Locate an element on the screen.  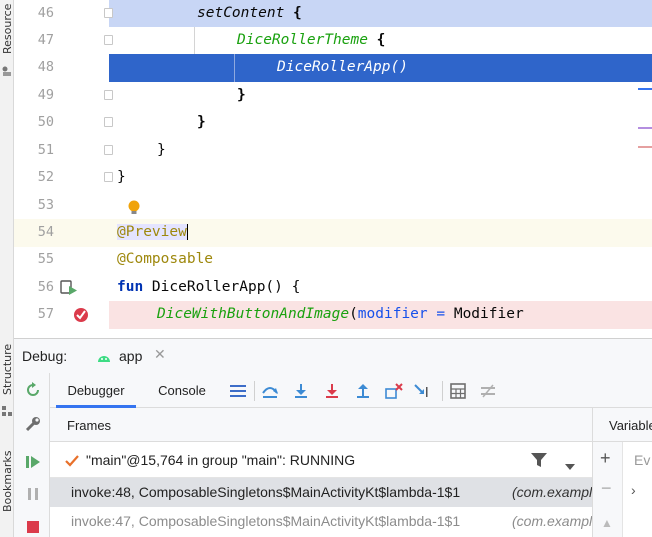
line-number: 56 is located at coordinates (45, 287).